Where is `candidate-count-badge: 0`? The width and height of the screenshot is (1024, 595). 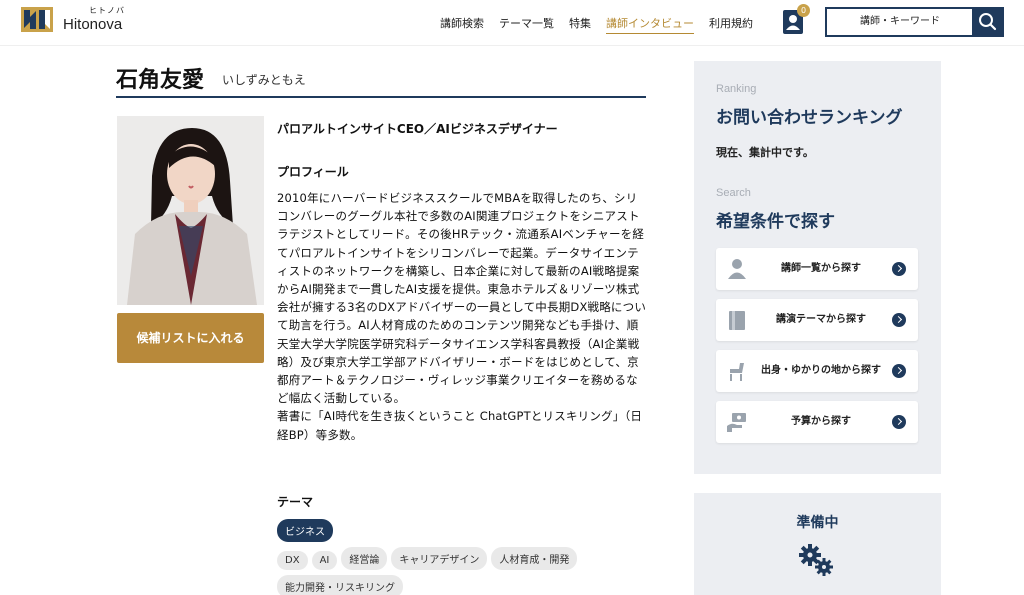 candidate-count-badge: 0 is located at coordinates (803, 10).